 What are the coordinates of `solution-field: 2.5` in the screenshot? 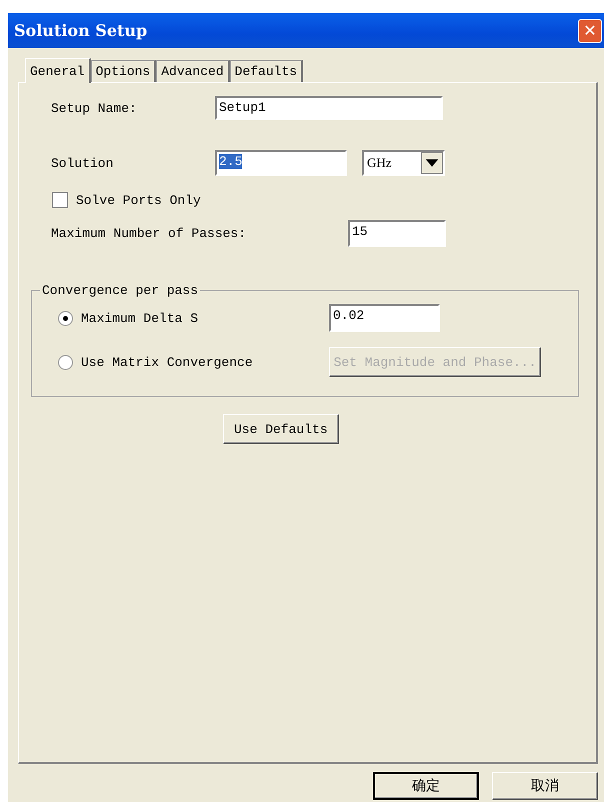 It's located at (281, 163).